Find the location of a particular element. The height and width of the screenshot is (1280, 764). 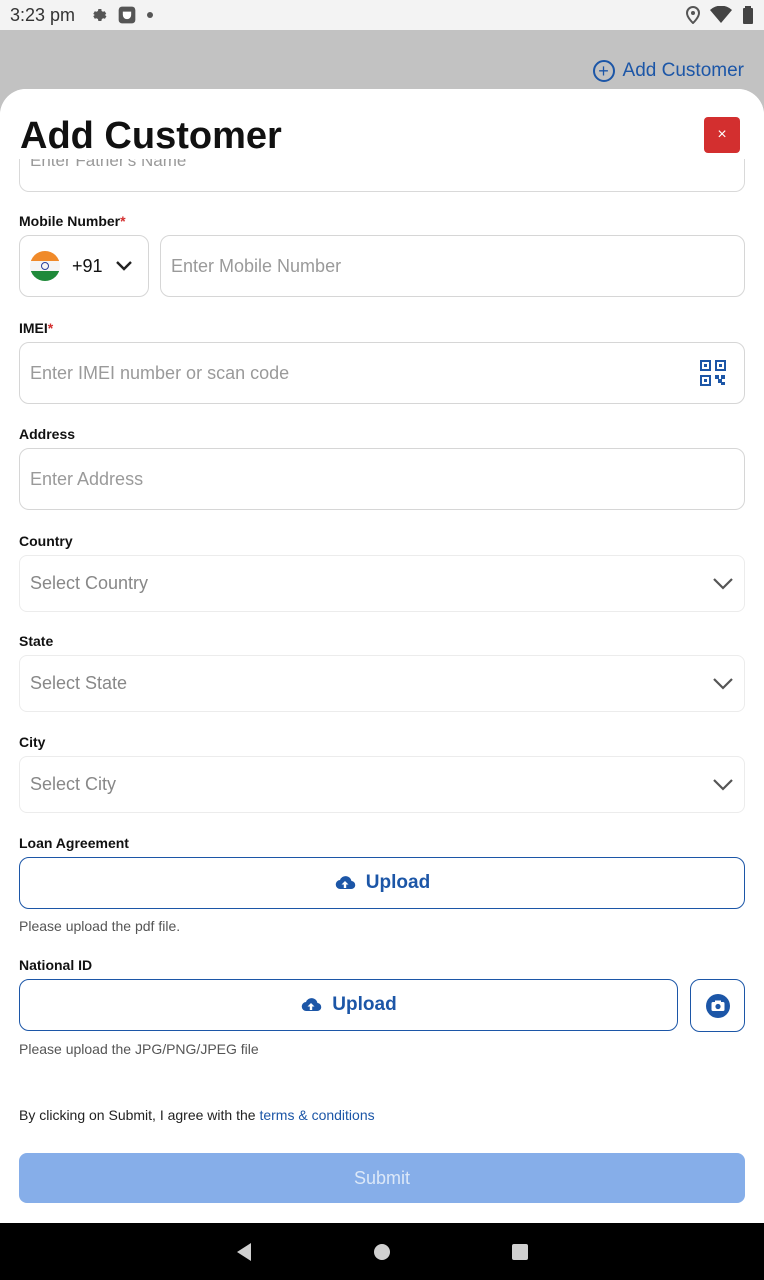

country-label: Country is located at coordinates (46, 541).